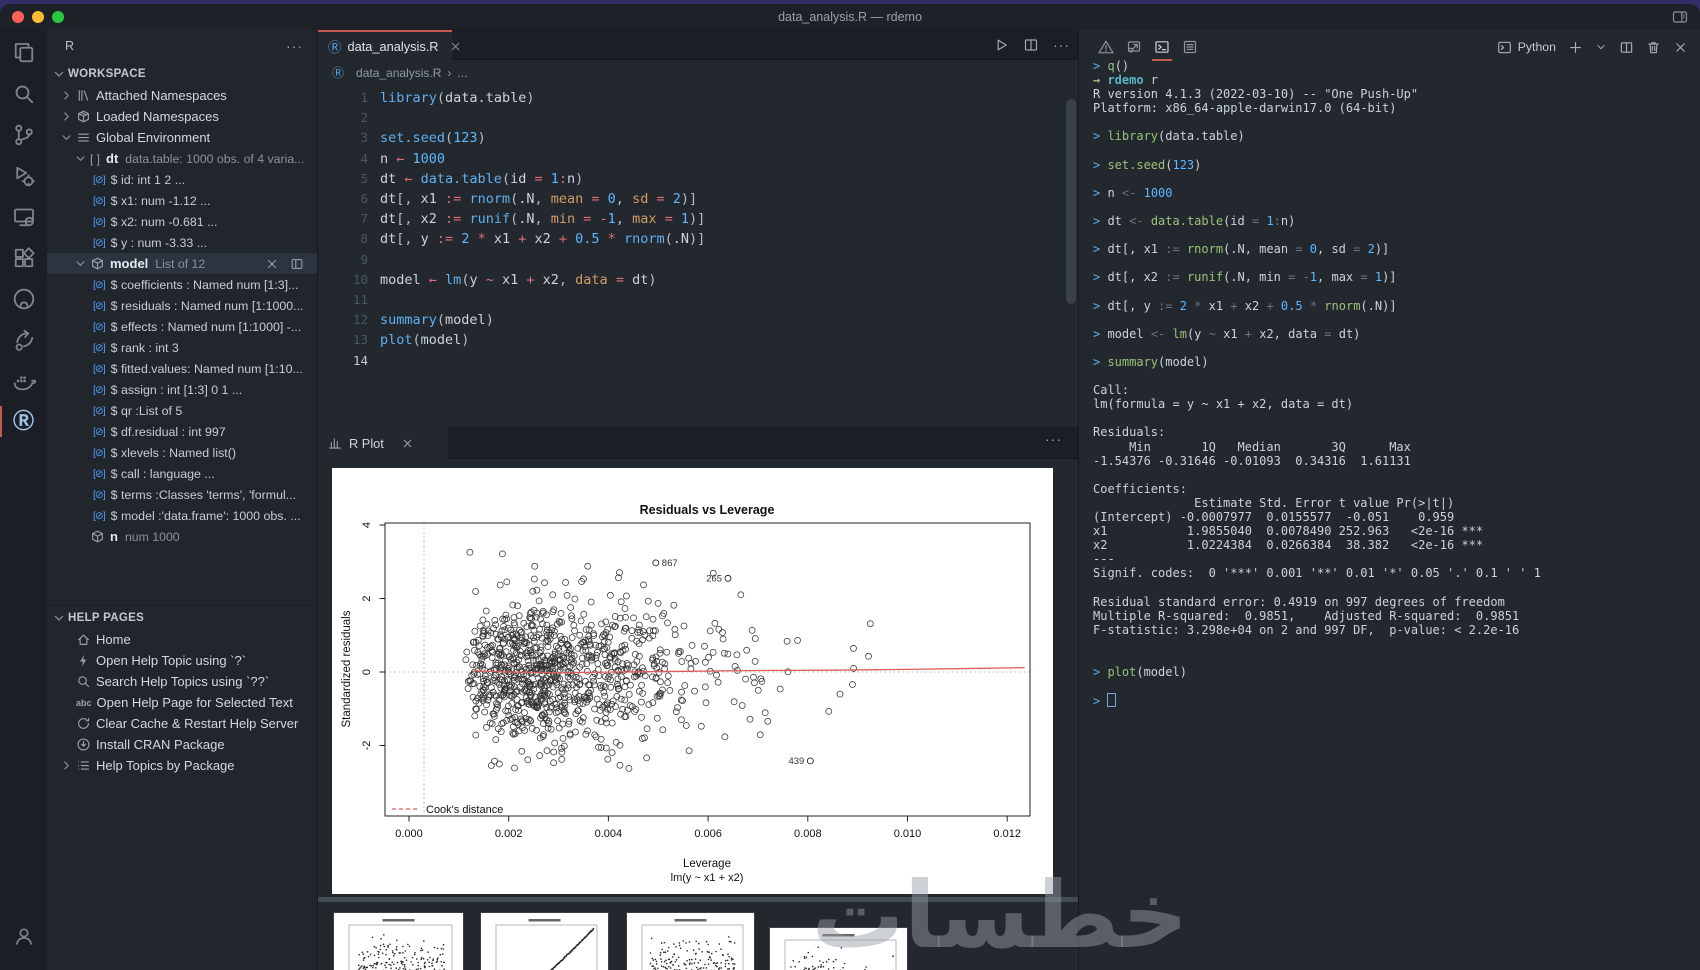  I want to click on section-workspace-label: WORKSPACE, so click(107, 73).